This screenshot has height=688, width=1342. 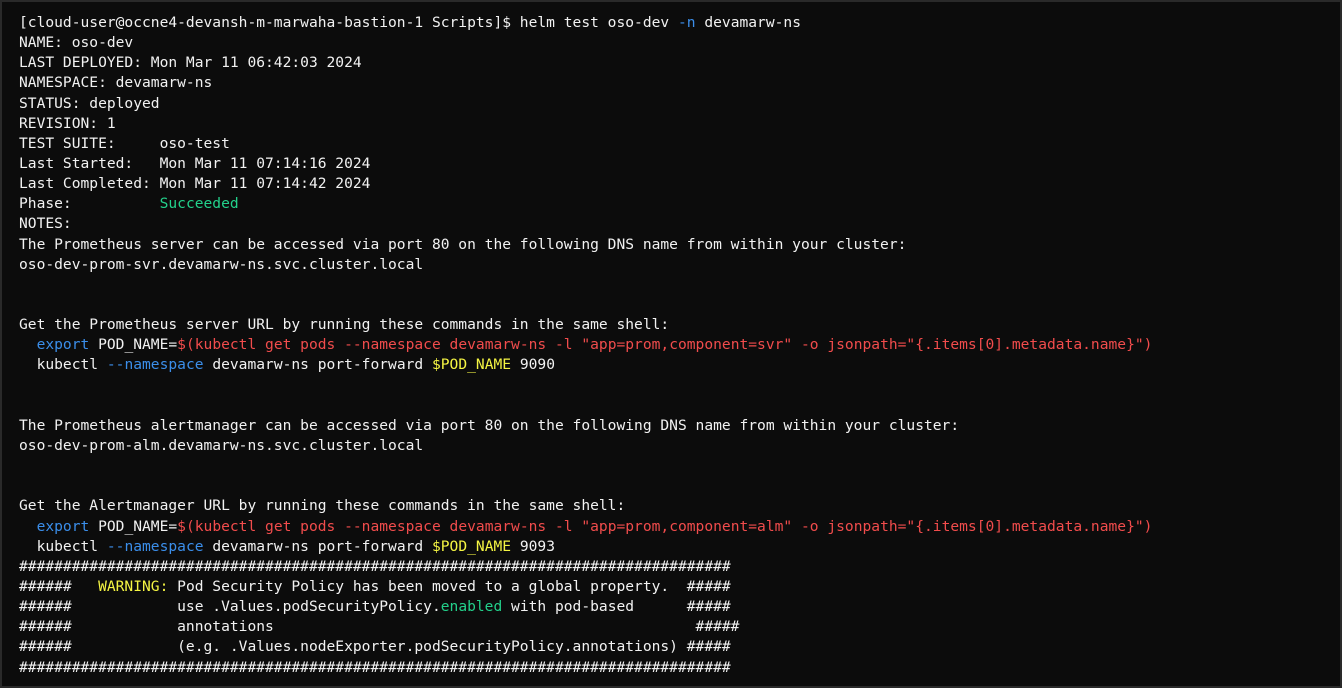 I want to click on terminal-text: ###### use .Values.podSecurityPolicy., so click(x=230, y=607).